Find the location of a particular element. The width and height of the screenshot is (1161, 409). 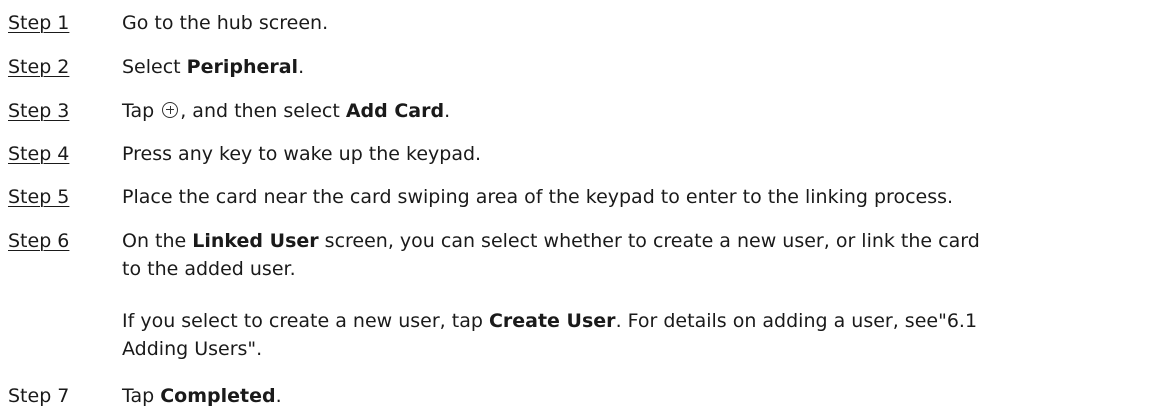

step-text: Tap , and then select Add Card. is located at coordinates (286, 111).